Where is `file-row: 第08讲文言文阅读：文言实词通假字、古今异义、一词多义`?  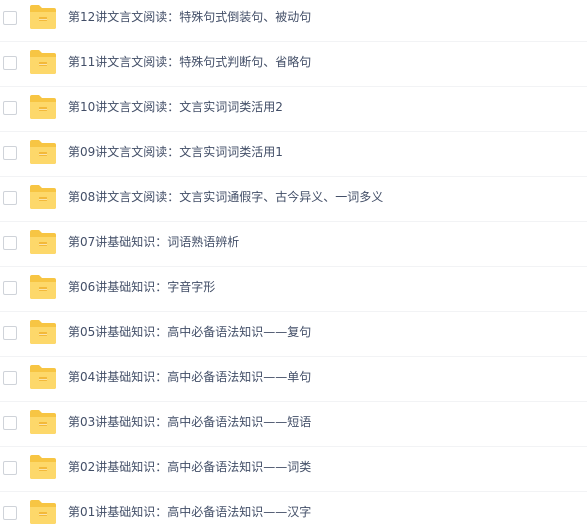
file-row: 第08讲文言文阅读：文言实词通假字、古今异义、一词多义 is located at coordinates (293, 199).